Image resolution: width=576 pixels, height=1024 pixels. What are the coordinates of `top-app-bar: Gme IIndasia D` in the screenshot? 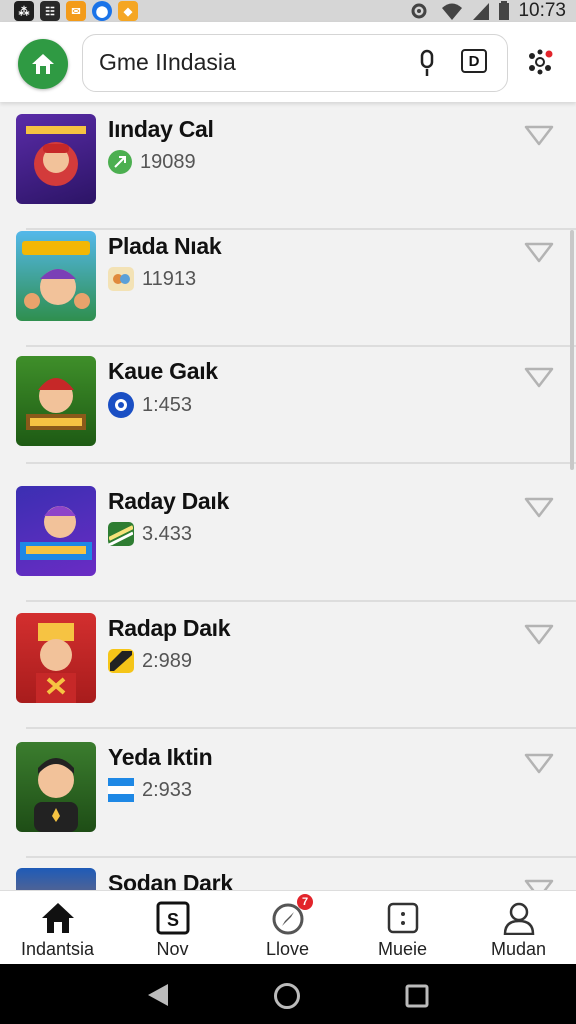 It's located at (288, 62).